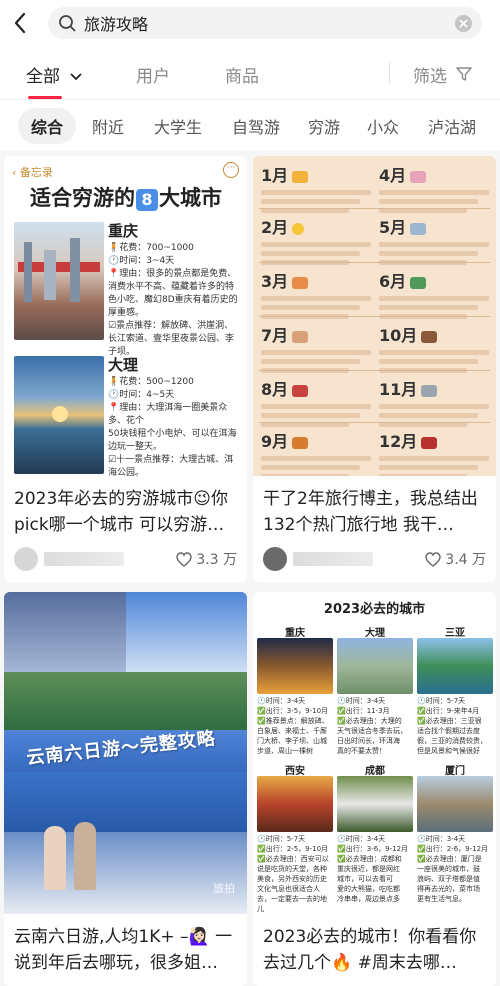  Describe the element at coordinates (256, 126) in the screenshot. I see `chip-self-drive: 自驾游` at that location.